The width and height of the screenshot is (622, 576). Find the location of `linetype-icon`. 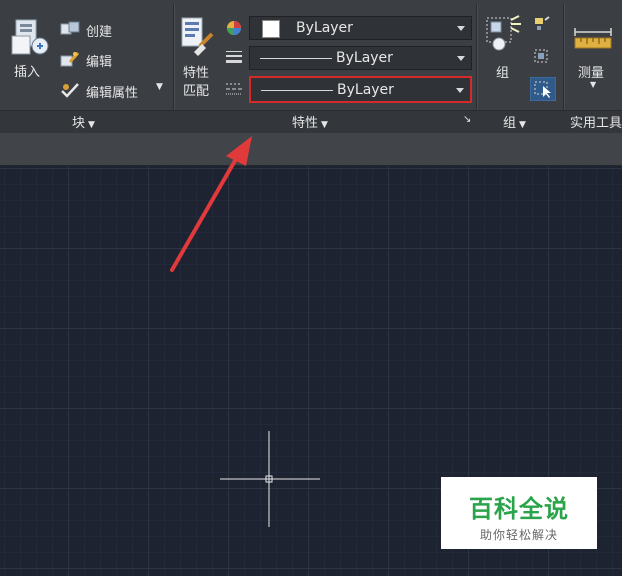

linetype-icon is located at coordinates (234, 91).